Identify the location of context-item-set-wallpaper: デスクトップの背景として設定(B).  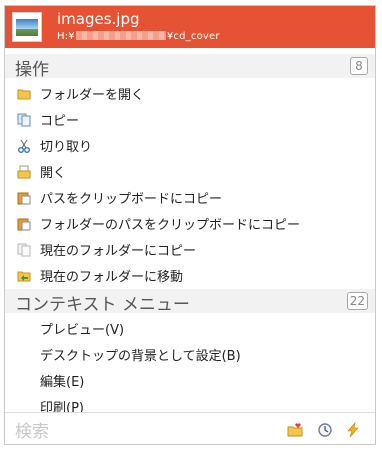
(190, 354).